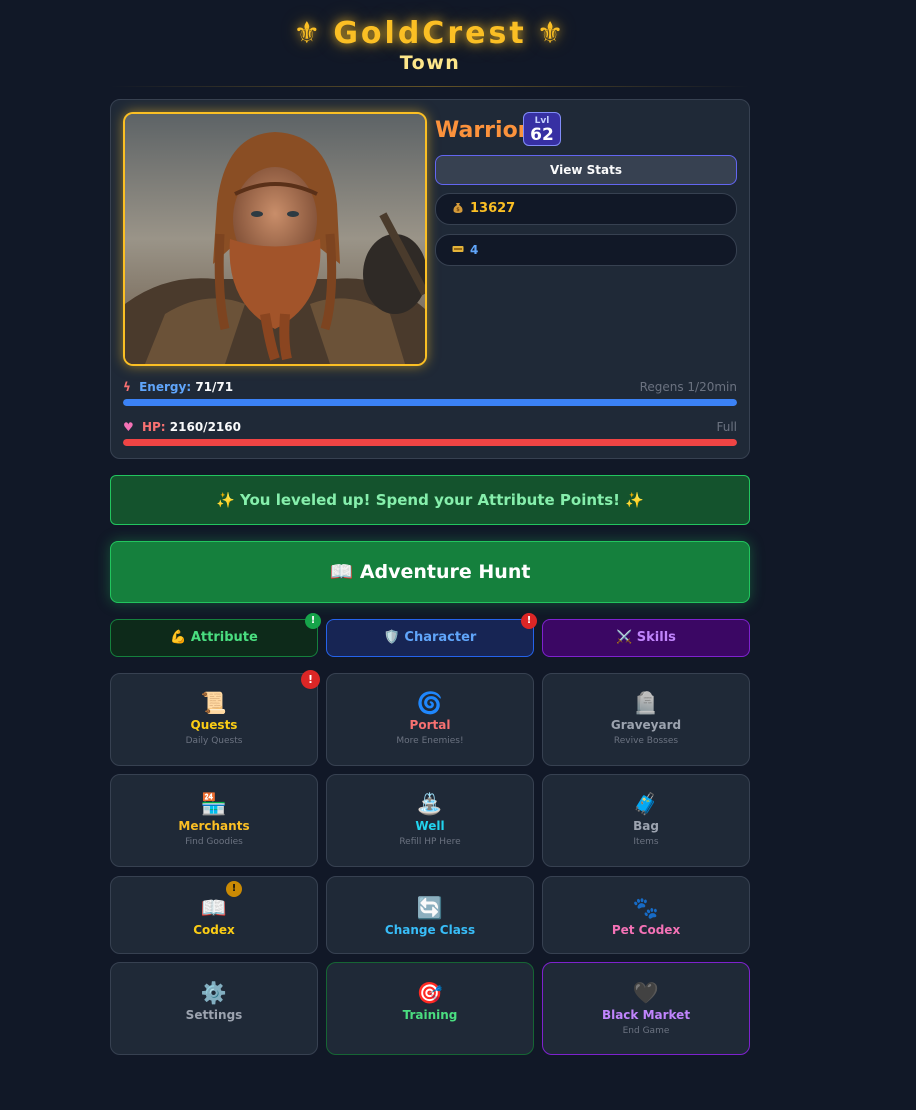  Describe the element at coordinates (646, 908) in the screenshot. I see `paw-prints-icon: 🐾` at that location.